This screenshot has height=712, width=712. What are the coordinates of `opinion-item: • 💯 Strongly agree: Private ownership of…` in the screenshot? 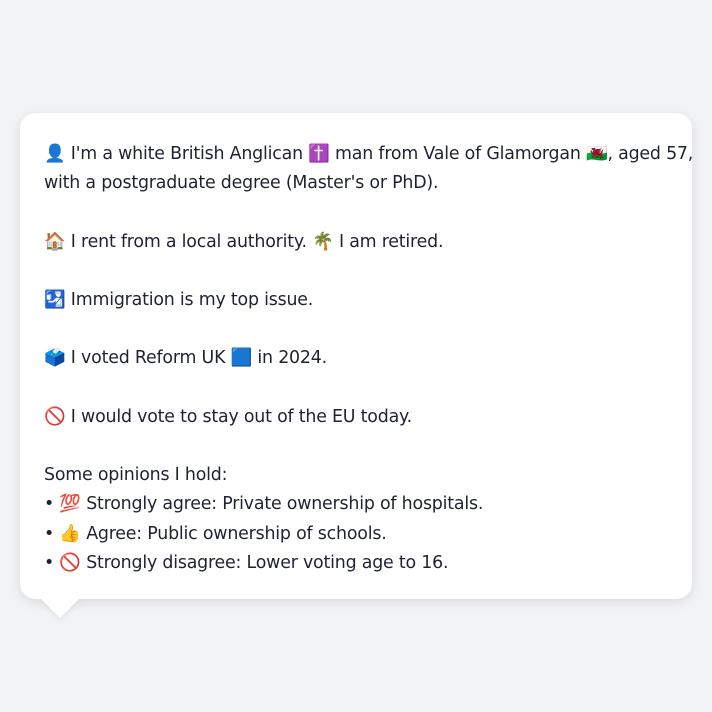 It's located at (356, 504).